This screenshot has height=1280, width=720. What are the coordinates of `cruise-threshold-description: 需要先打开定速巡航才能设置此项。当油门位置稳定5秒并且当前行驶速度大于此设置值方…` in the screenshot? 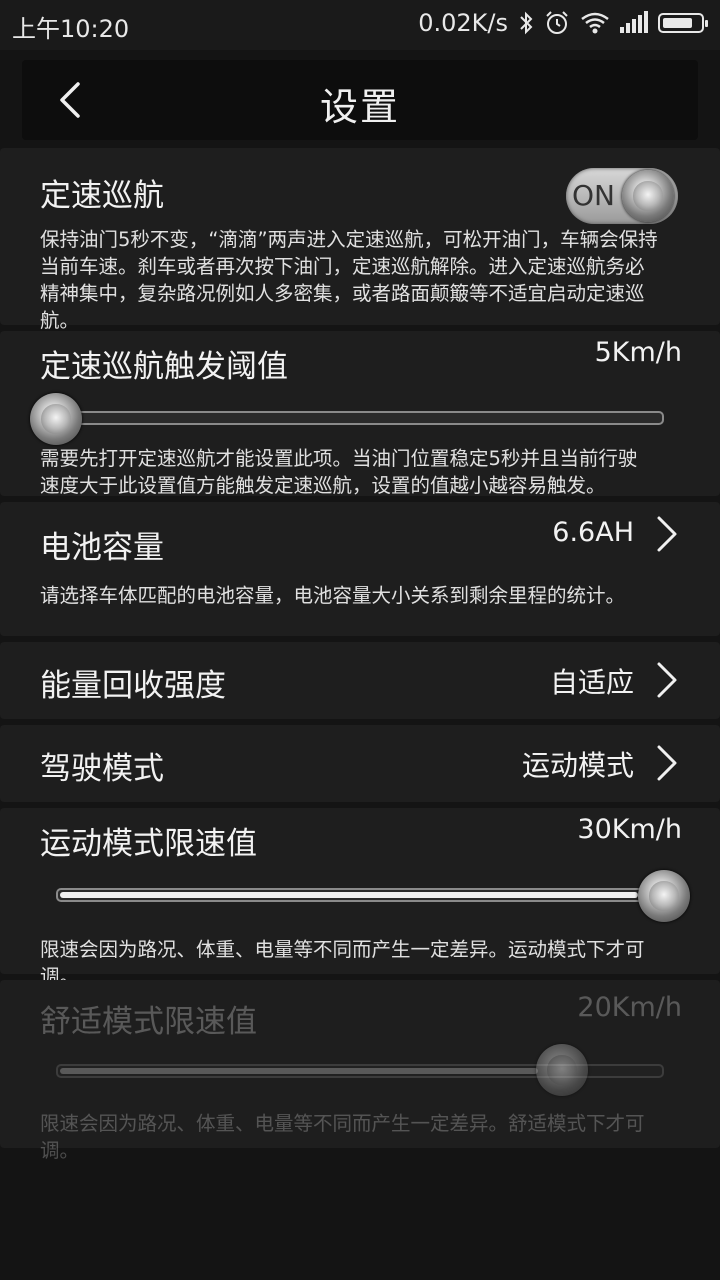 It's located at (339, 472).